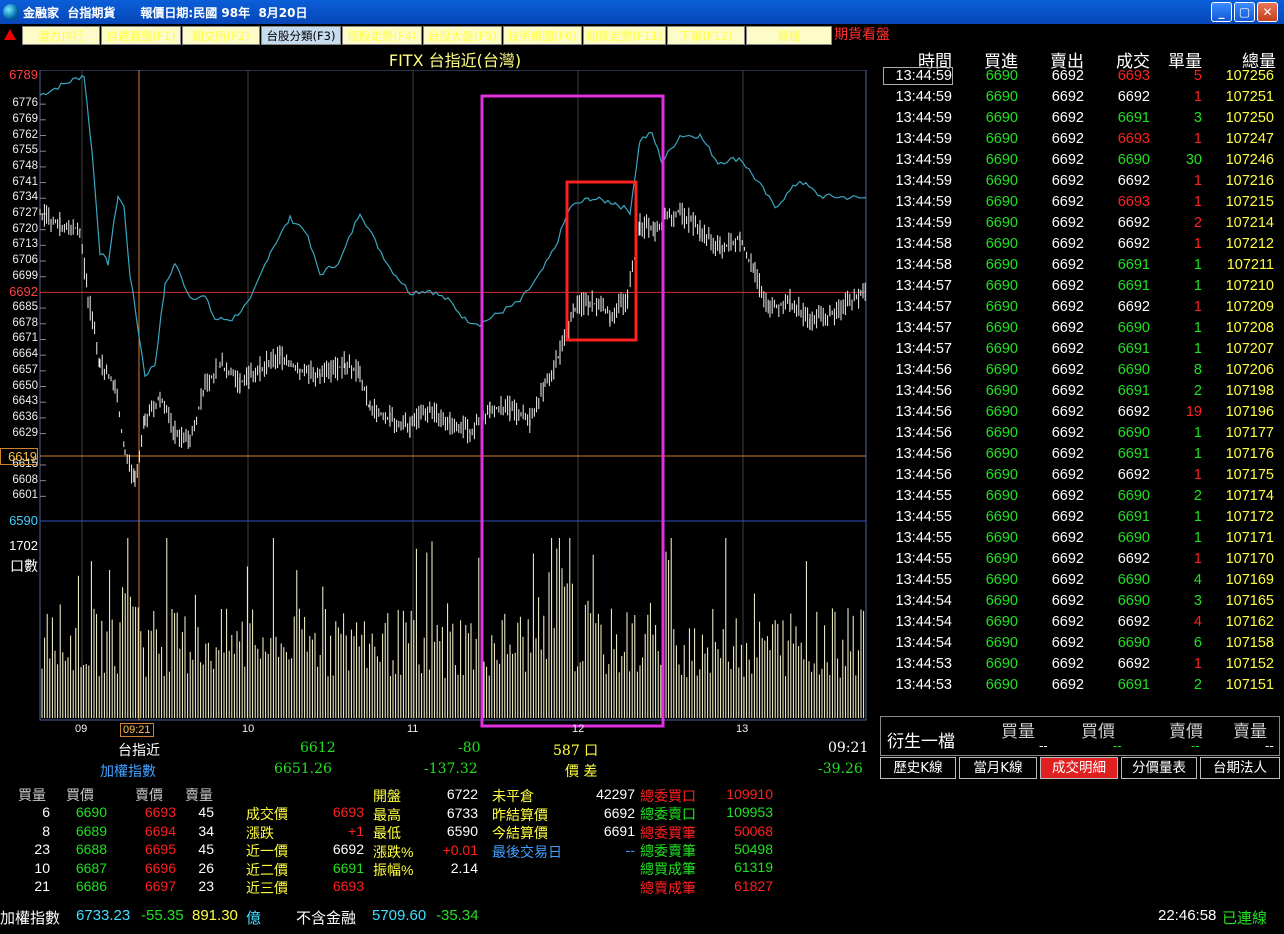 The height and width of the screenshot is (934, 1284). Describe the element at coordinates (1080, 623) in the screenshot. I see `tick-row: 13:44:54 6690 6692 6692 4 107162` at that location.